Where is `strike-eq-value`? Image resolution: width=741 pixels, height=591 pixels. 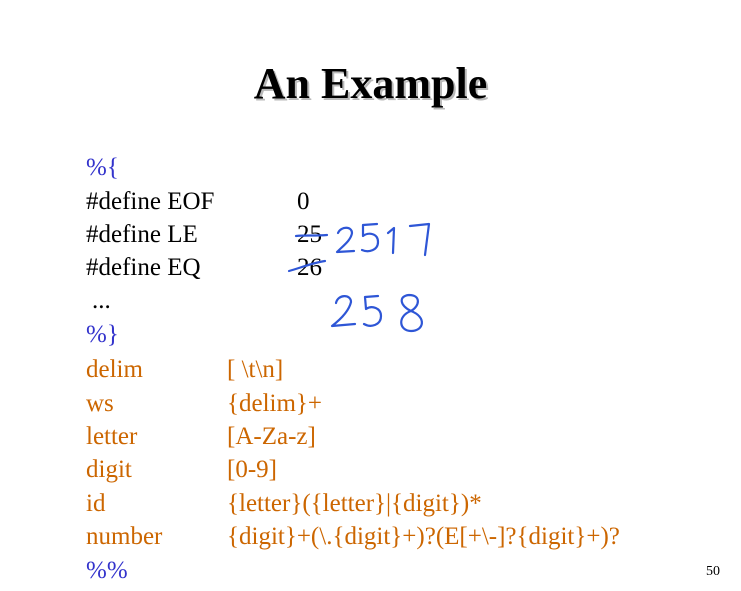 strike-eq-value is located at coordinates (307, 266).